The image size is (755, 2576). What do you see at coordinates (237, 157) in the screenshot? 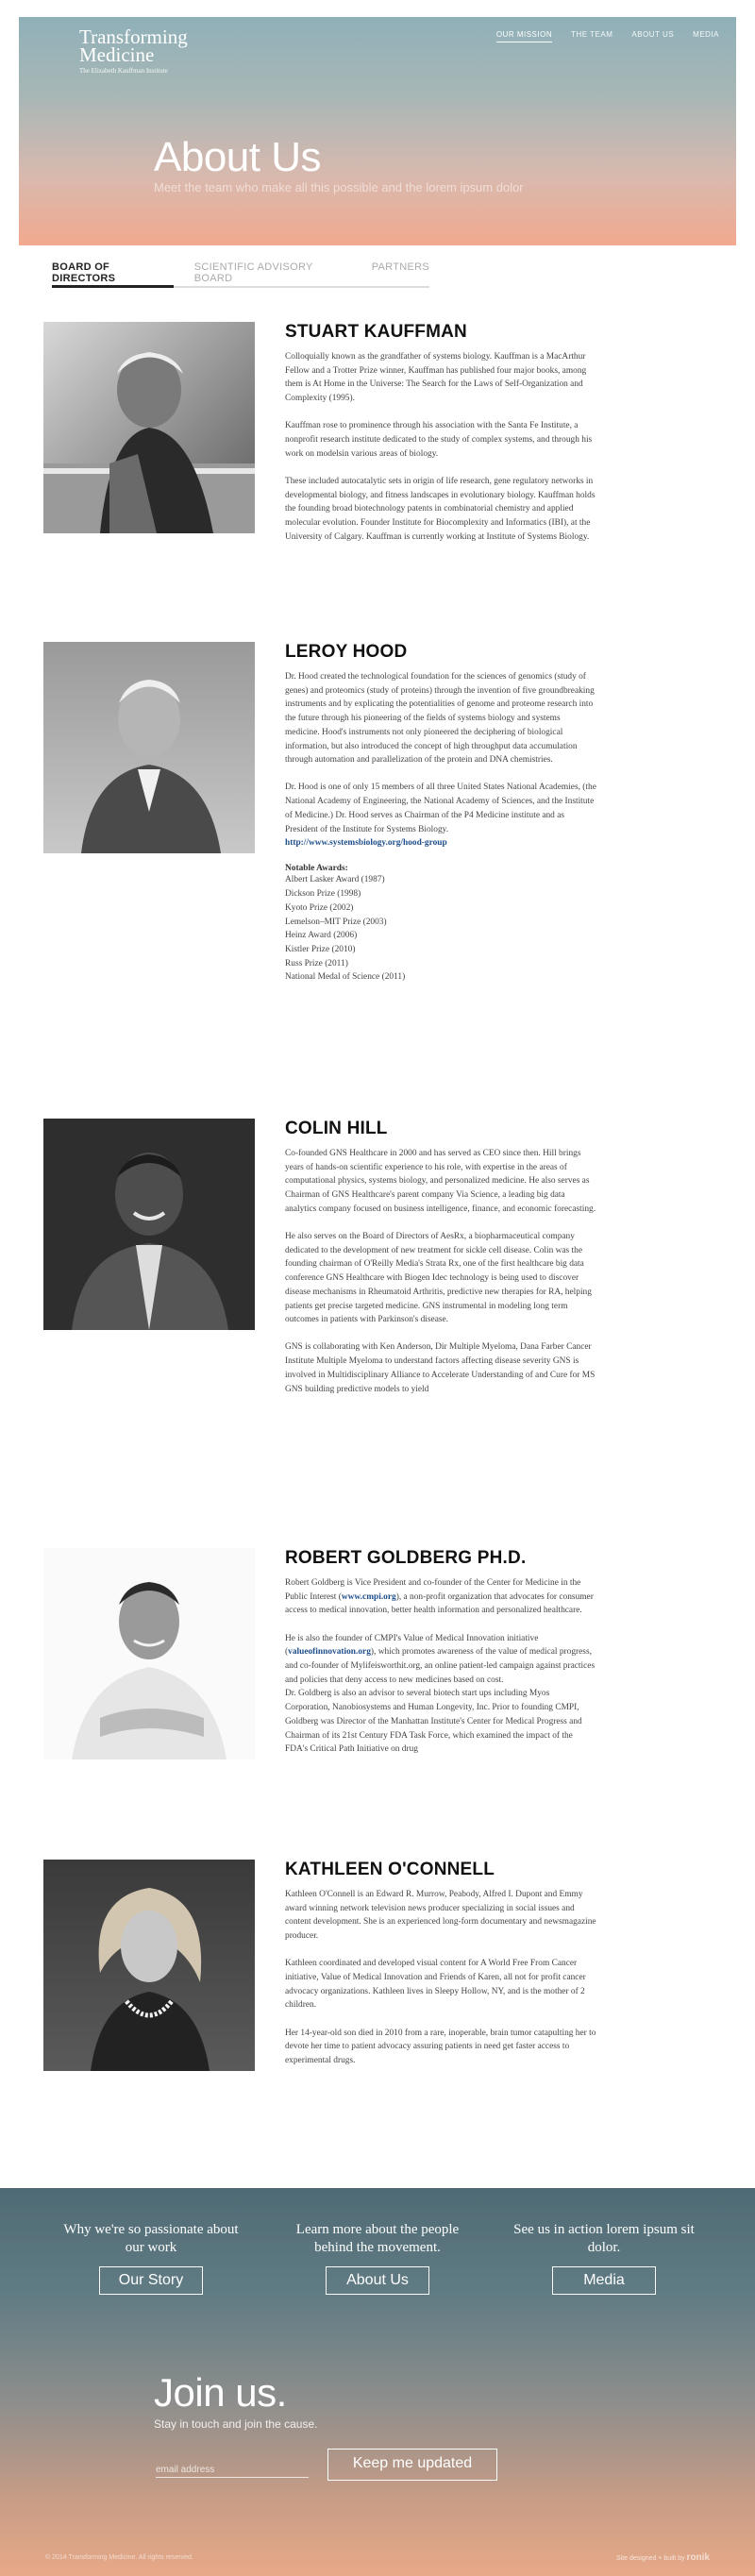
I see `page-title: About Us` at bounding box center [237, 157].